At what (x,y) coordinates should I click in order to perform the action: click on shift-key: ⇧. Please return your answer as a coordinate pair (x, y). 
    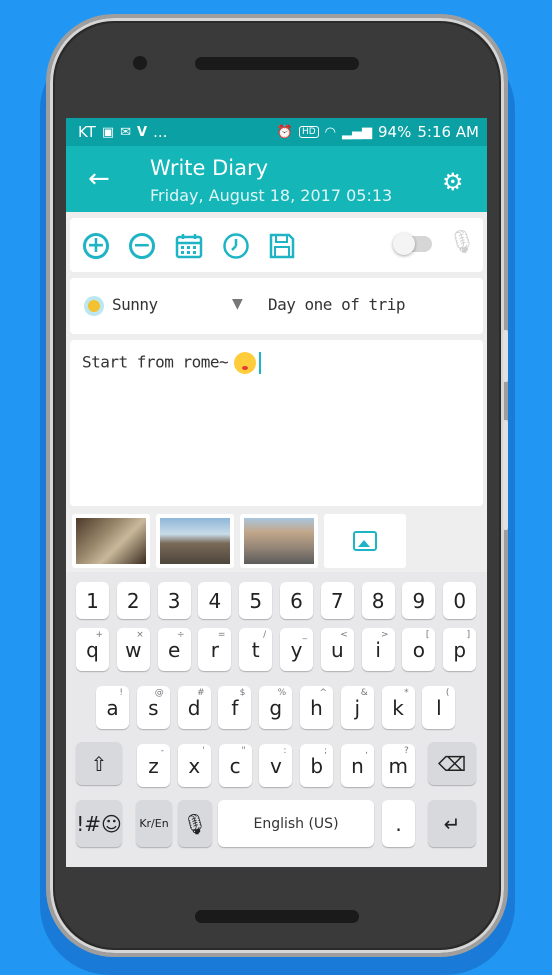
    Looking at the image, I should click on (99, 763).